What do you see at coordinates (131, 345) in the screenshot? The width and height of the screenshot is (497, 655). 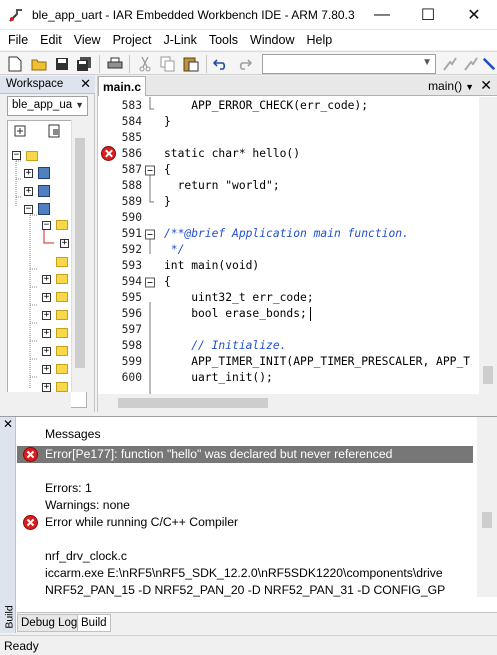 I see `line-number: 598` at bounding box center [131, 345].